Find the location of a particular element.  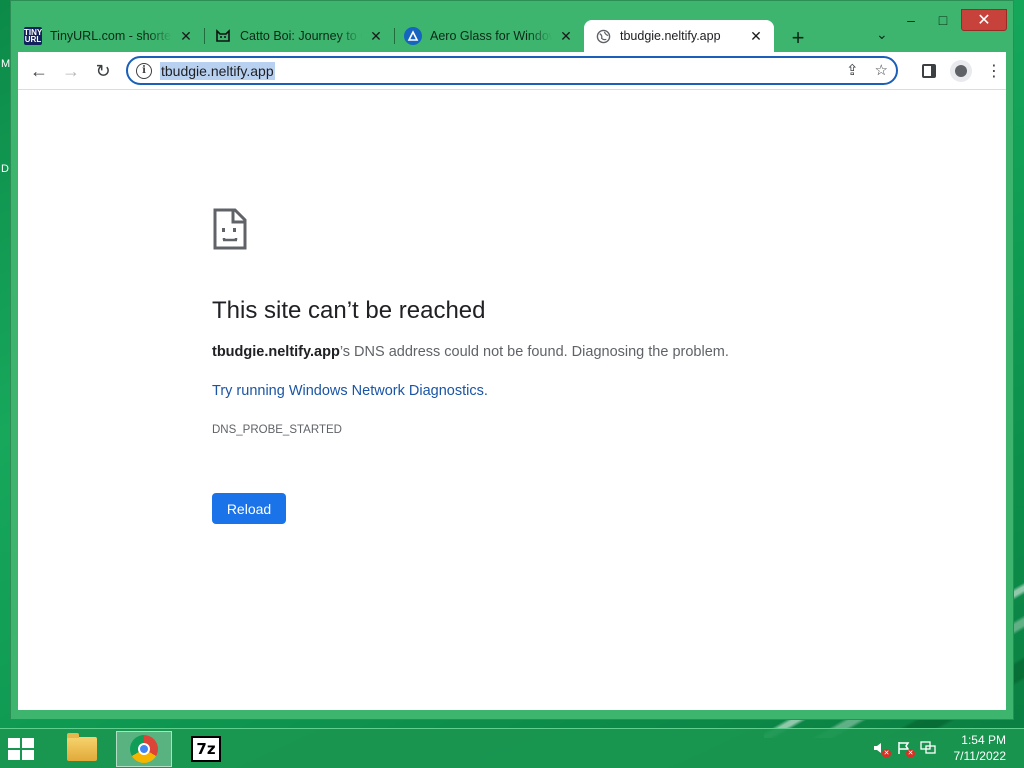

share-icon: ⇪ is located at coordinates (852, 70).